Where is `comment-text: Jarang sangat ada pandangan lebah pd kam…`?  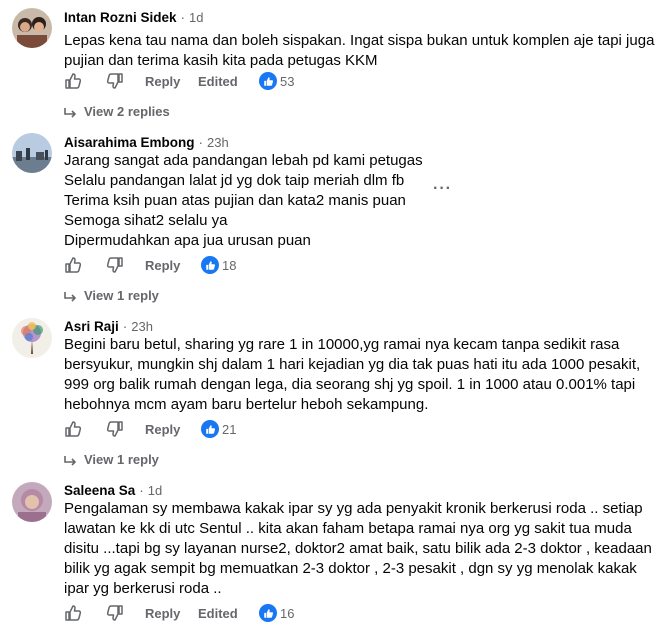 comment-text: Jarang sangat ada pandangan lebah pd kam… is located at coordinates (359, 201).